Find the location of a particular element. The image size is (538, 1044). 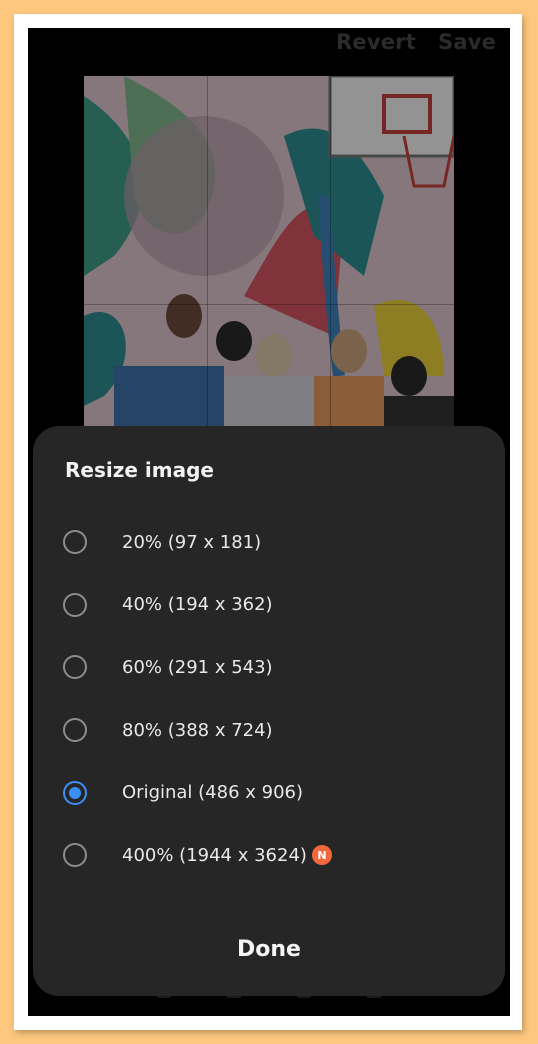

resize-option-20: 20% (97 x 181) is located at coordinates (269, 542).